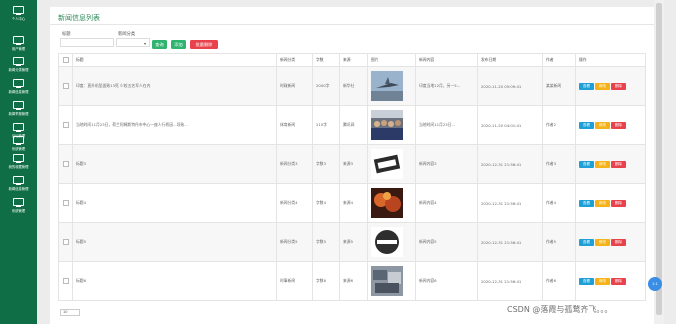 This screenshot has height=324, width=676. I want to click on select-all-cell, so click(65, 60).